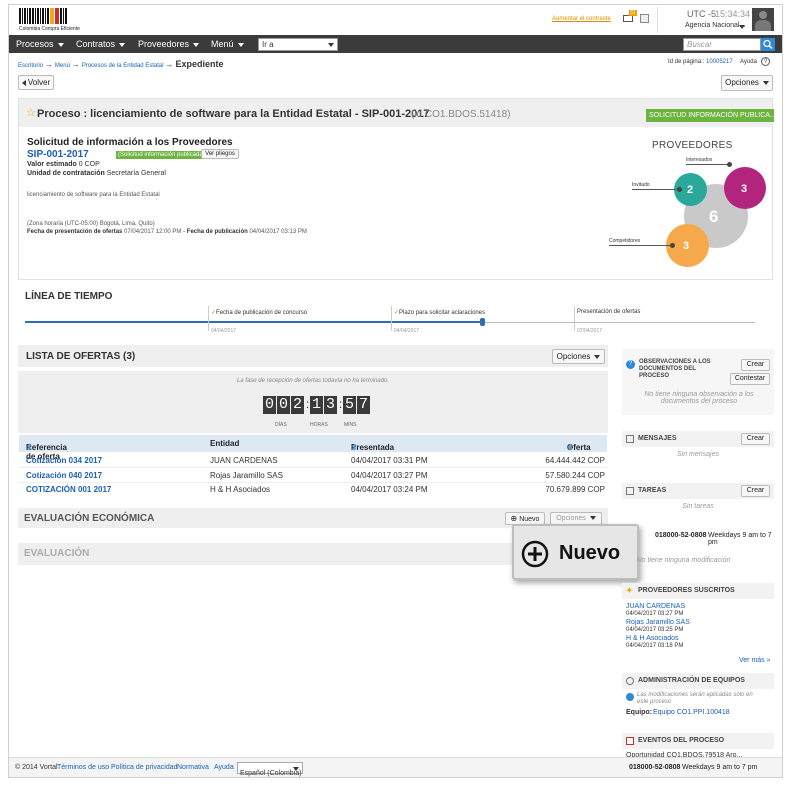 This screenshot has height=787, width=790. Describe the element at coordinates (227, 44) in the screenshot. I see `nav-menu: Menú` at that location.